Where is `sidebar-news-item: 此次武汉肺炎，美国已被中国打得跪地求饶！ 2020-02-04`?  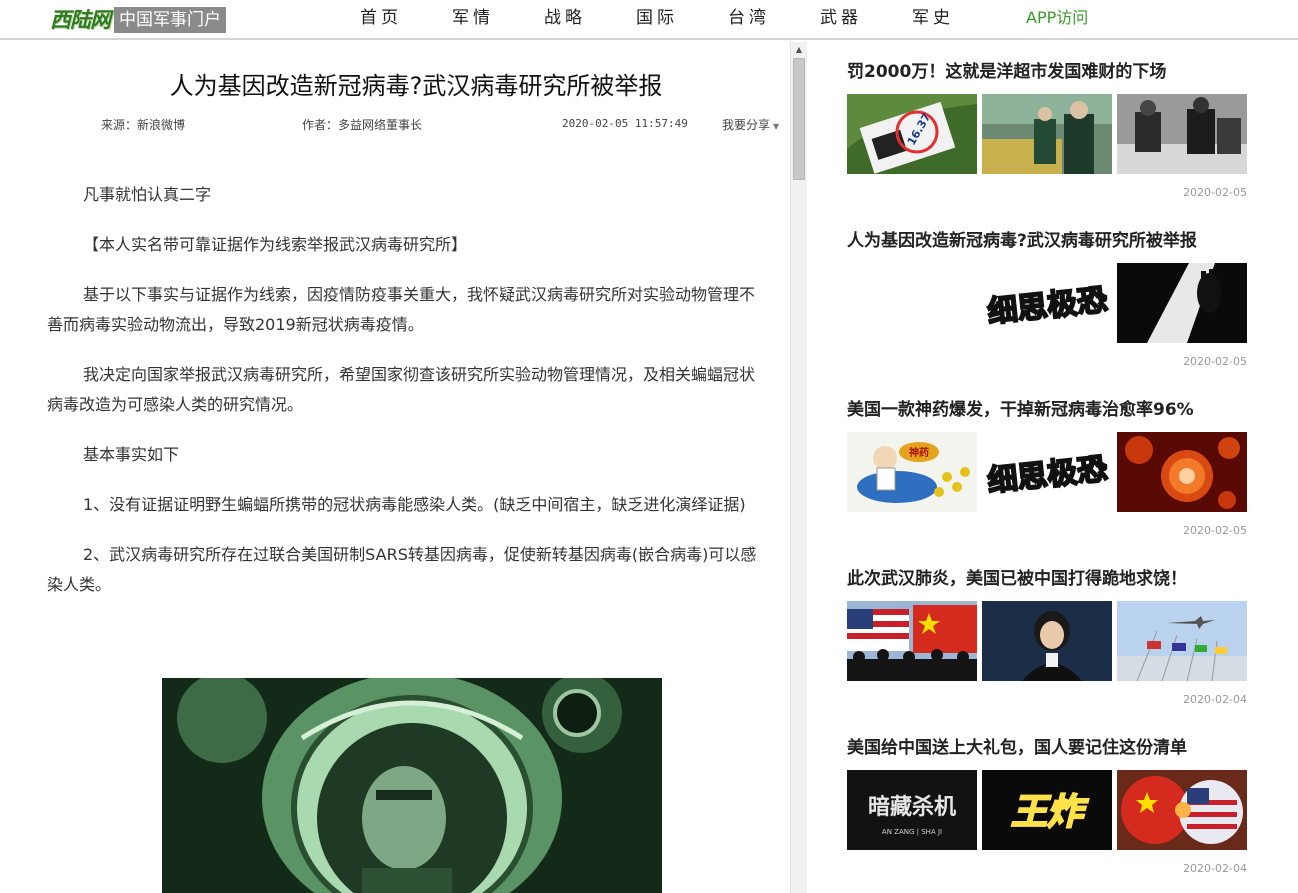 sidebar-news-item: 此次武汉肺炎，美国已被中国打得跪地求饶！ 2020-02-04 is located at coordinates (1047, 637).